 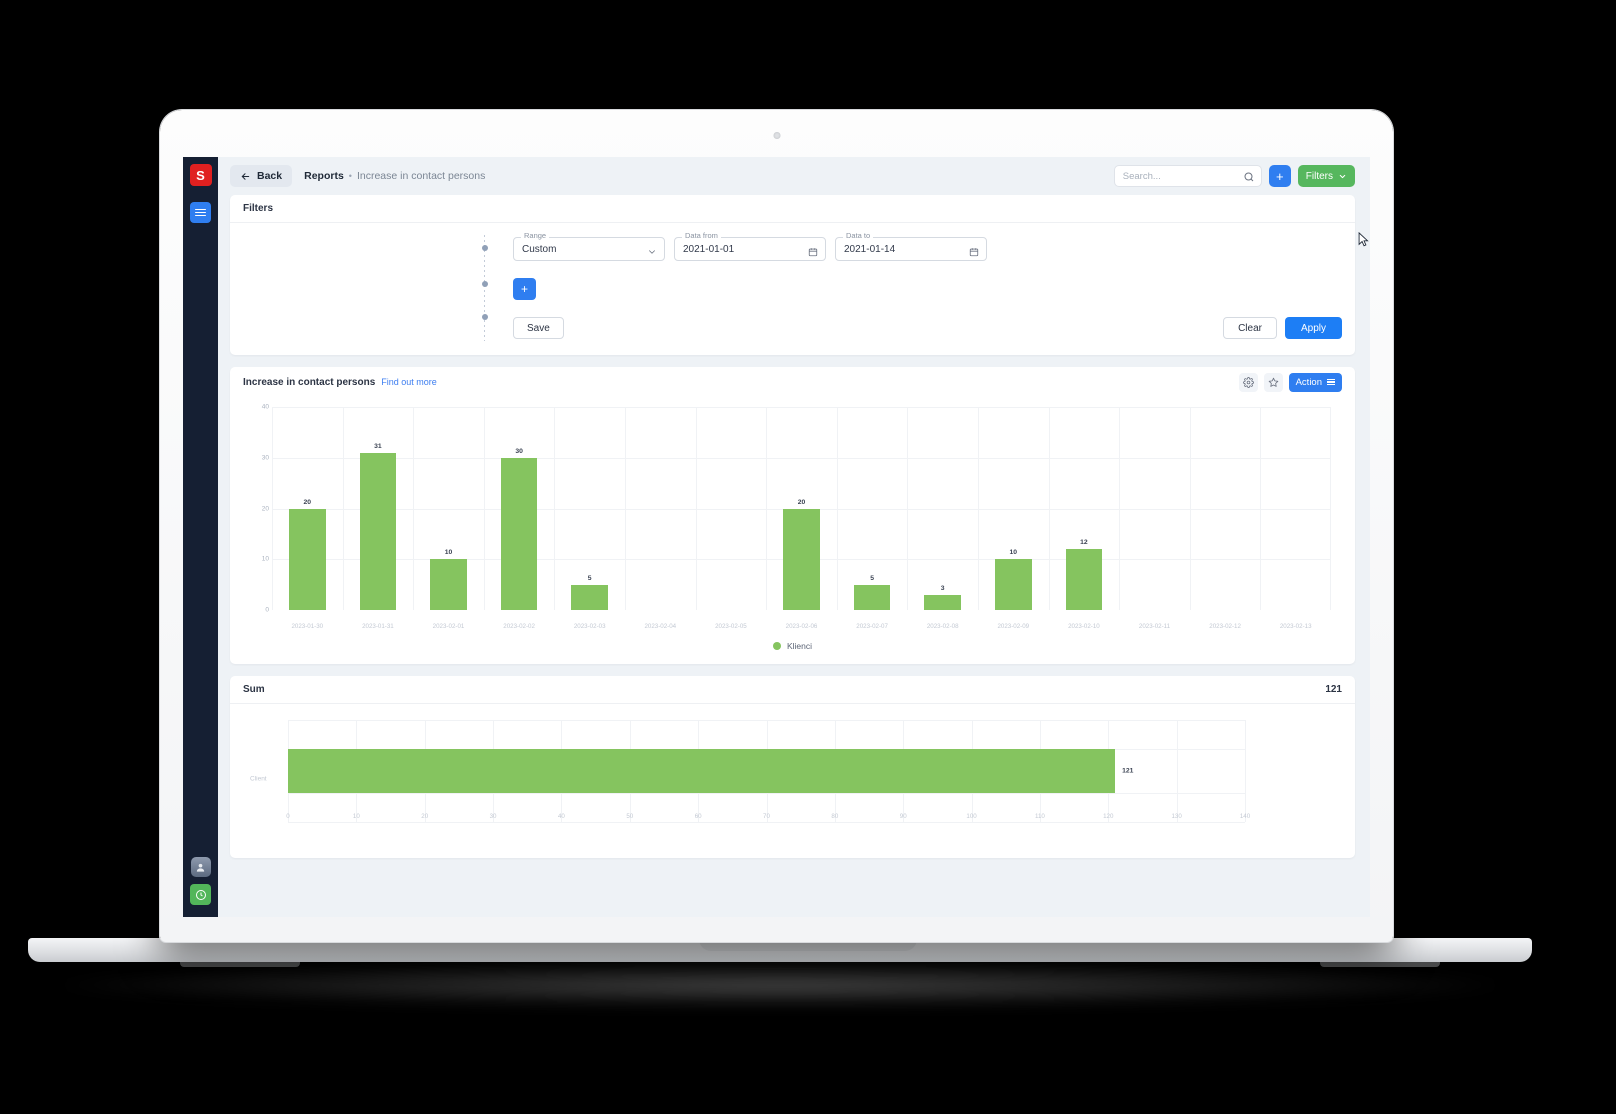 I want to click on hamburger-icon, so click(x=200, y=212).